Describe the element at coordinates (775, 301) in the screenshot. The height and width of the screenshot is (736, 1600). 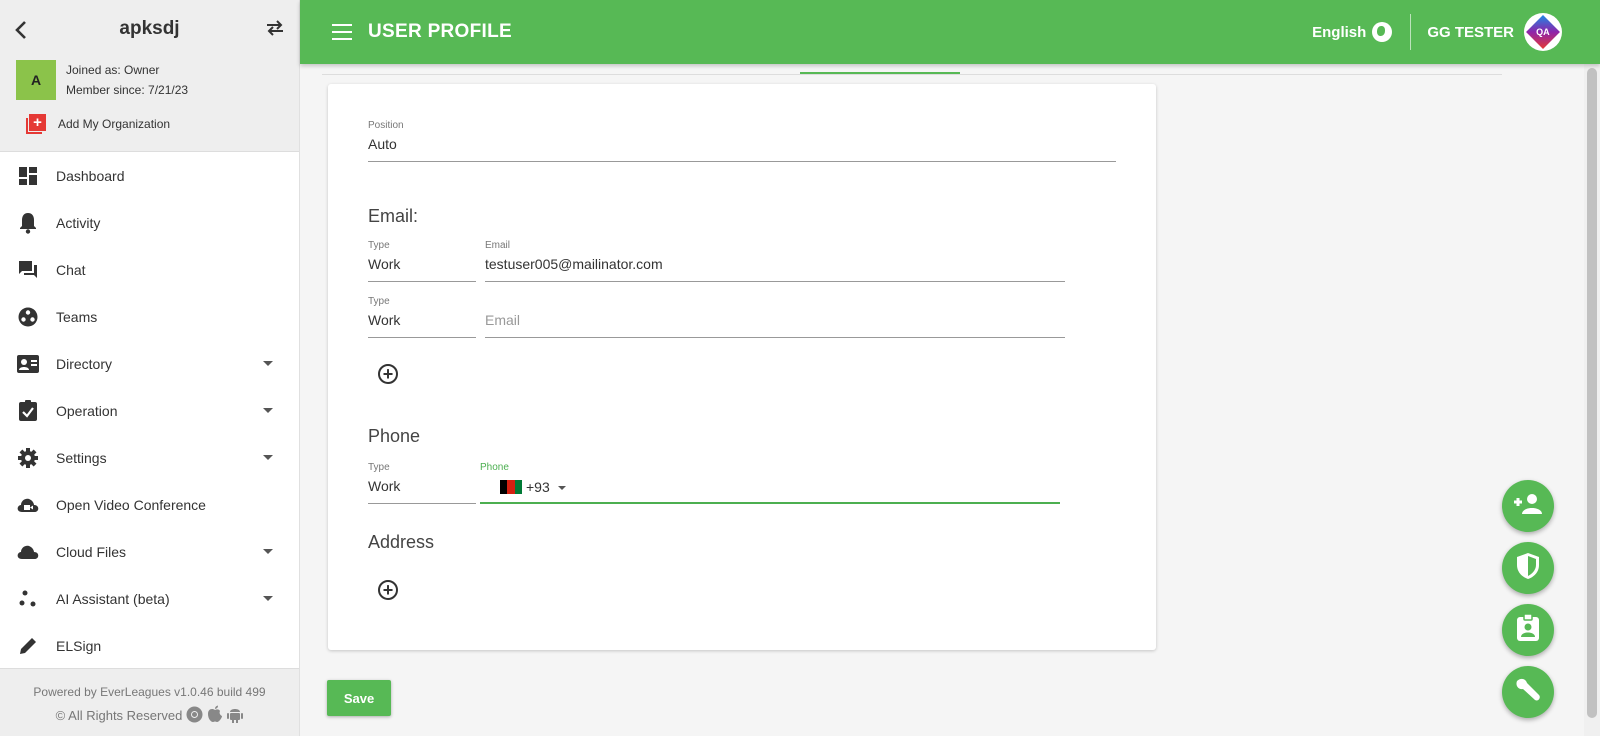
I see `email-label` at that location.